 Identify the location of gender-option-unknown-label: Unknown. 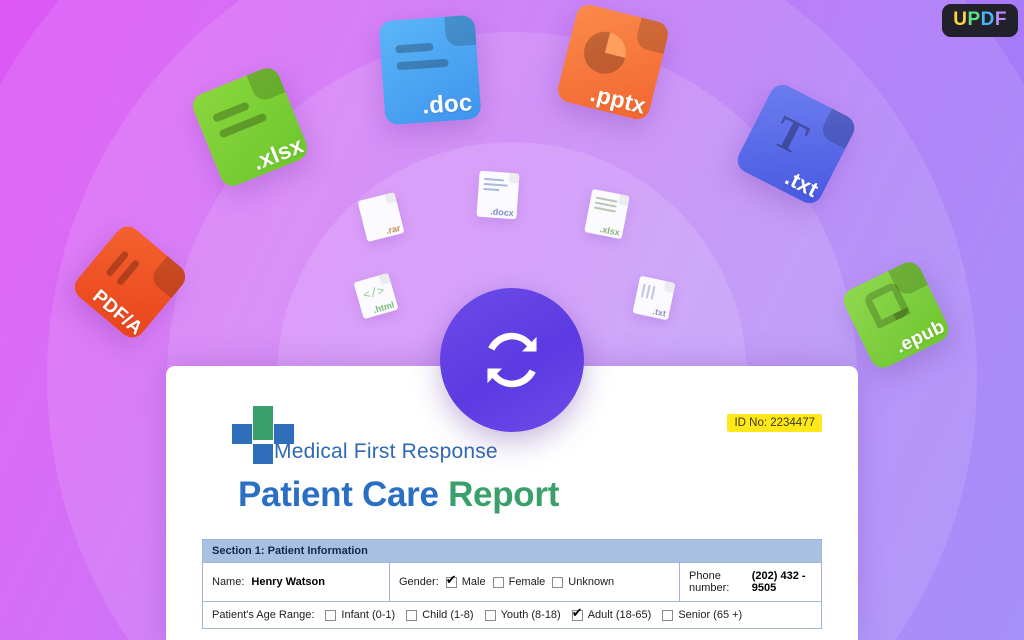
(591, 582).